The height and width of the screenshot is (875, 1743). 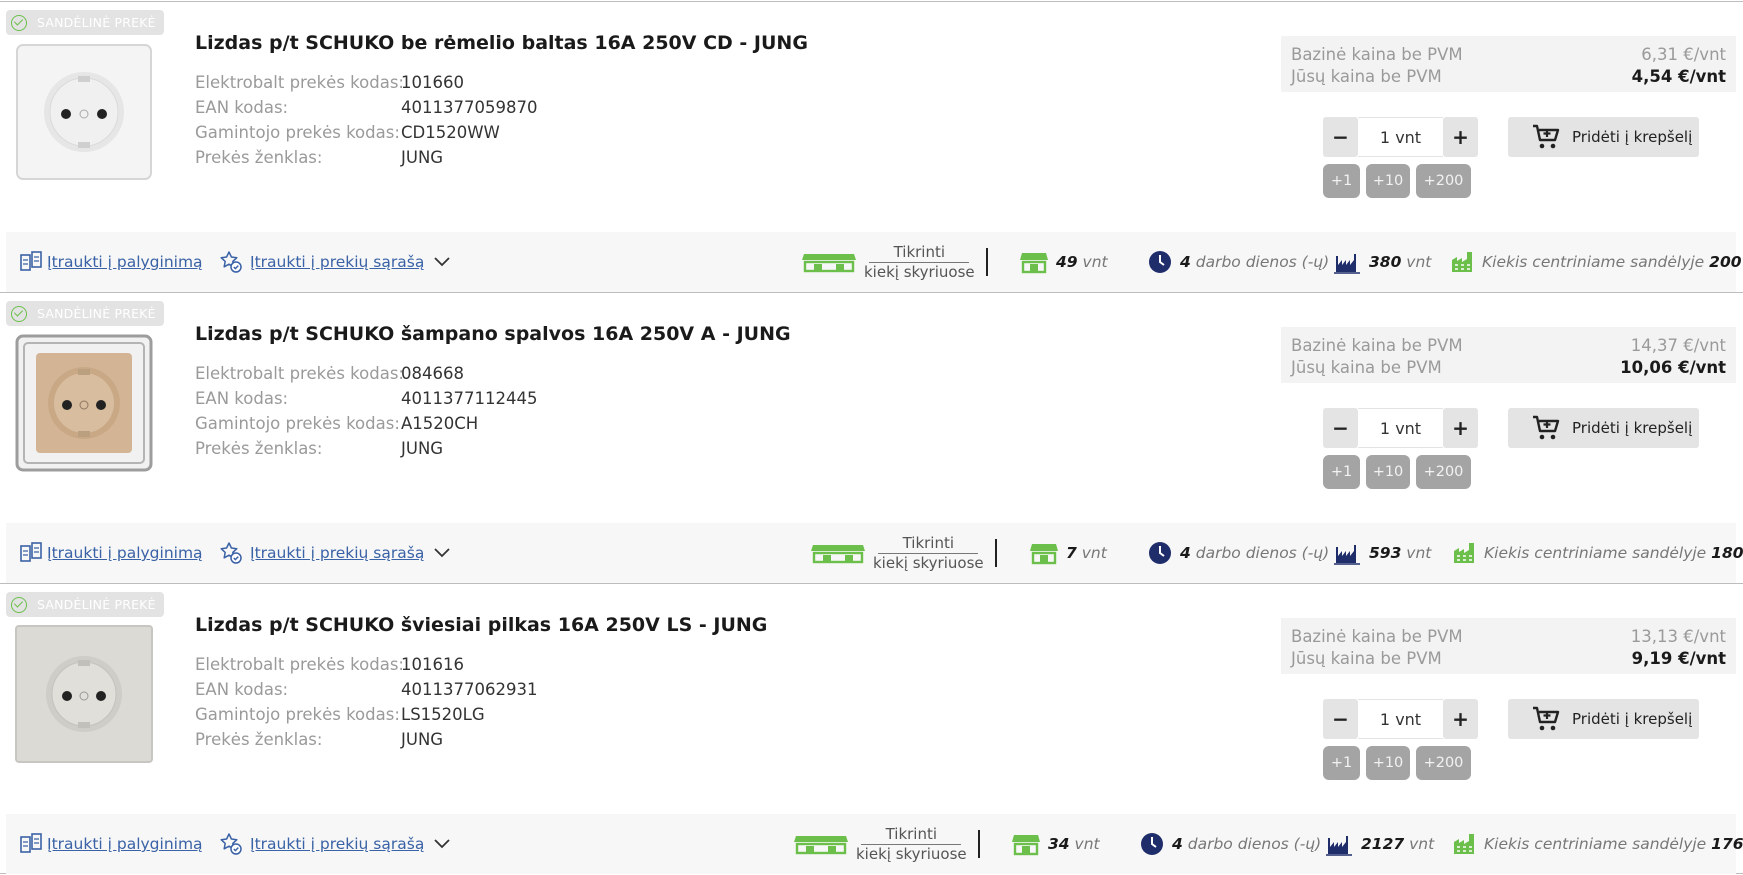 What do you see at coordinates (329, 82) in the screenshot?
I see `spec-row-code: Elektrobalt prekės kodas: 101660` at bounding box center [329, 82].